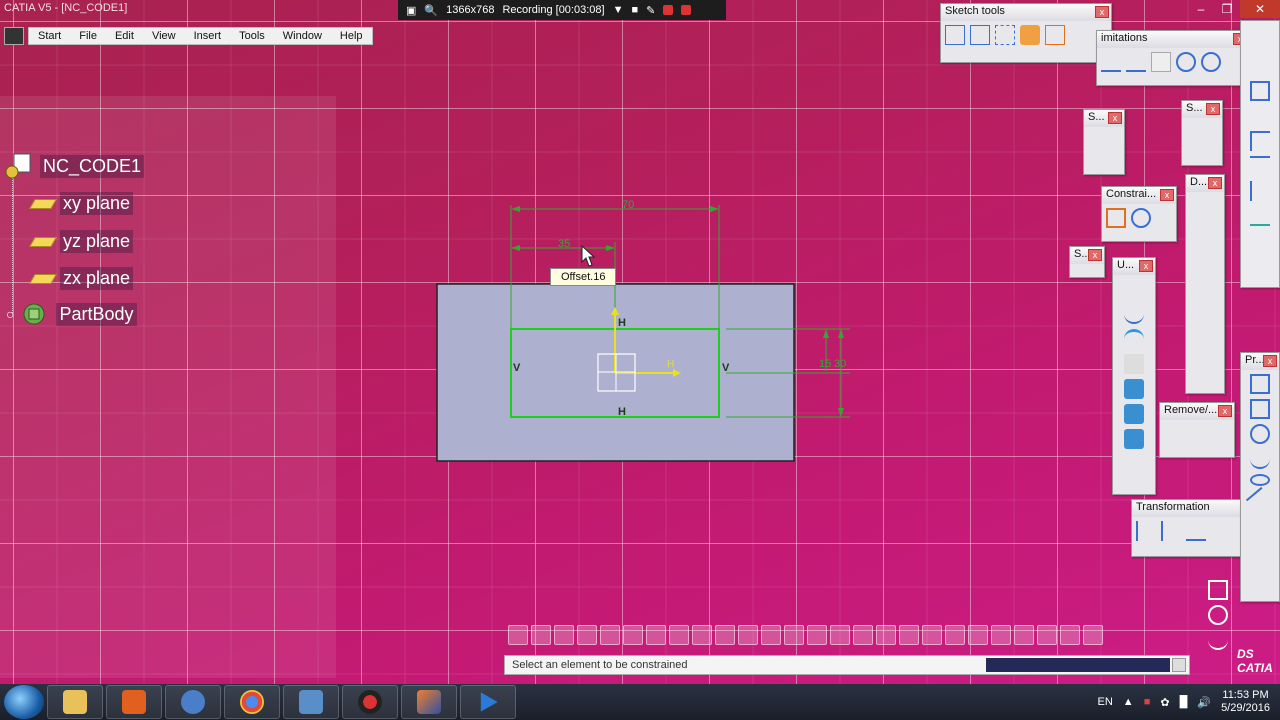  What do you see at coordinates (840, 635) in the screenshot?
I see `normal-view-icon` at bounding box center [840, 635].